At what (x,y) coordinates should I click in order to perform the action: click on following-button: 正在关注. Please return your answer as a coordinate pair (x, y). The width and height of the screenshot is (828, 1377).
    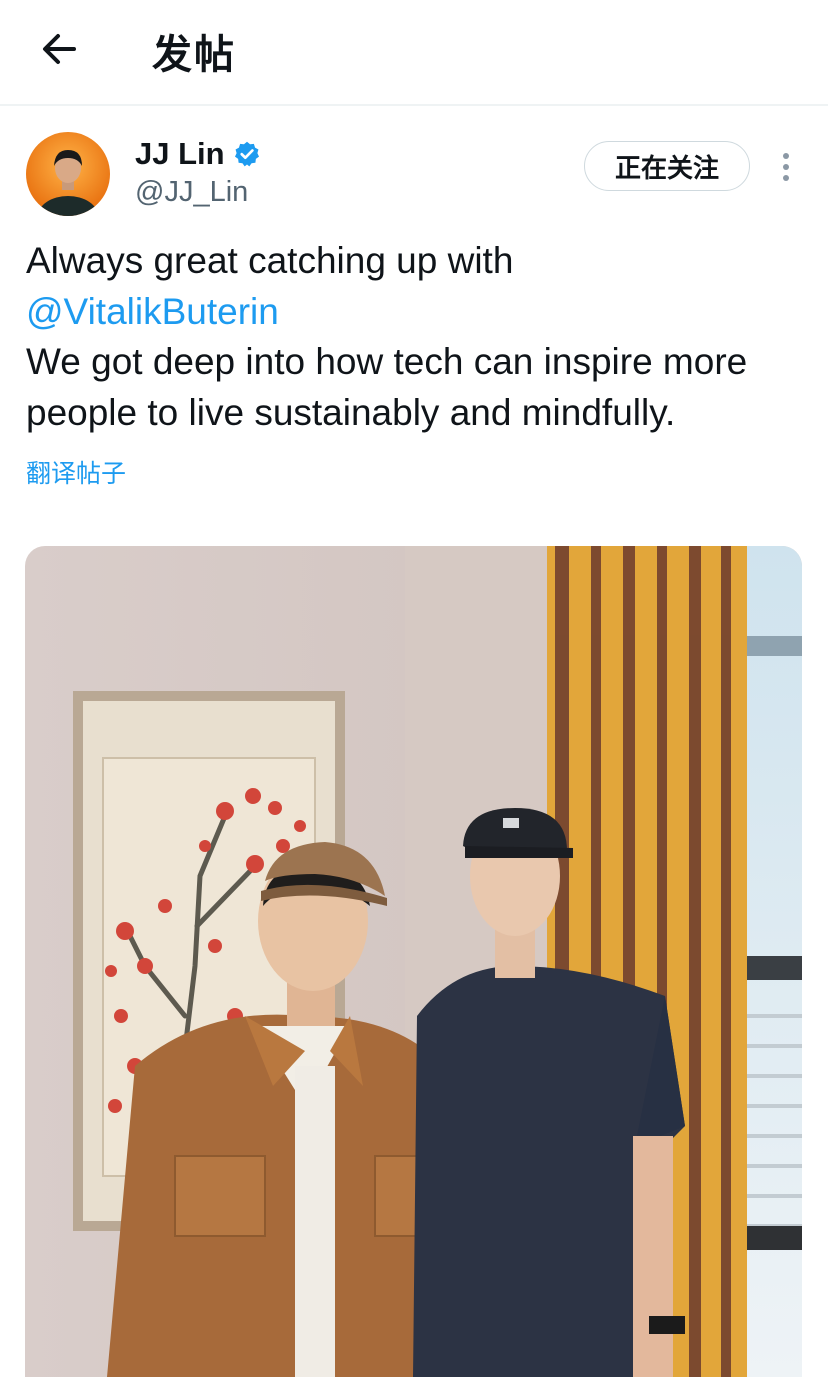
    Looking at the image, I should click on (667, 166).